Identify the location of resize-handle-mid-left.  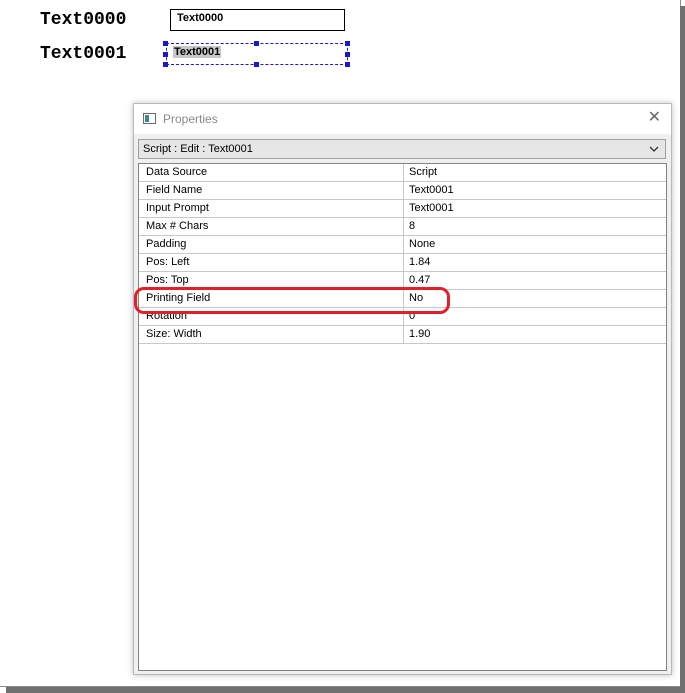
(165, 54).